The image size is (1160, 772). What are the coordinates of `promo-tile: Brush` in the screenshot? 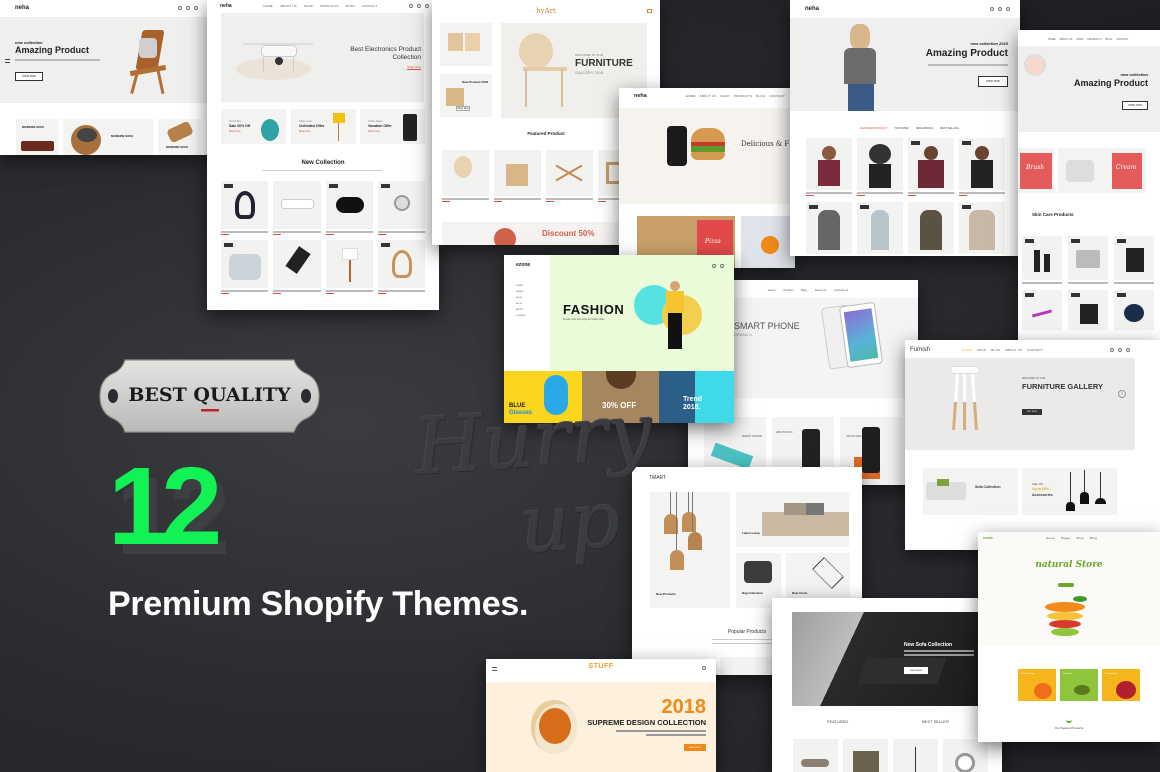 It's located at (1036, 170).